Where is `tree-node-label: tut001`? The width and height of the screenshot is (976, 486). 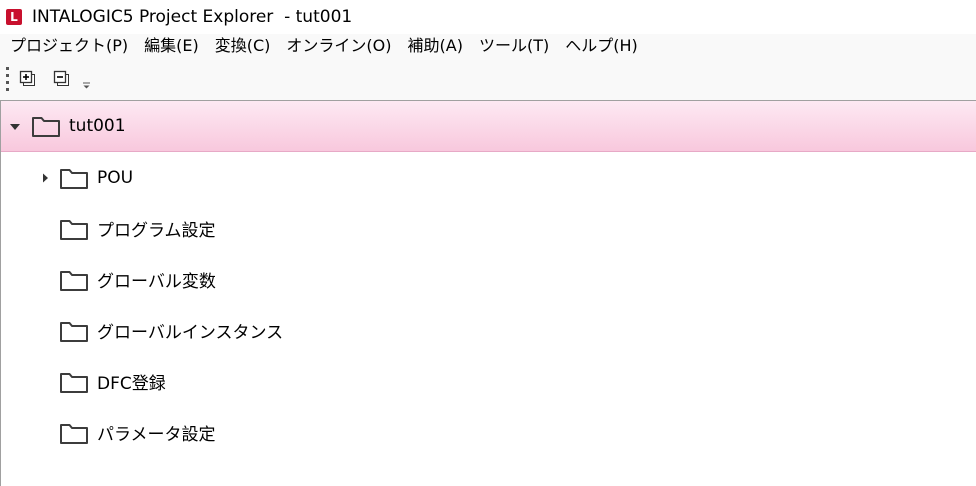
tree-node-label: tut001 is located at coordinates (97, 126).